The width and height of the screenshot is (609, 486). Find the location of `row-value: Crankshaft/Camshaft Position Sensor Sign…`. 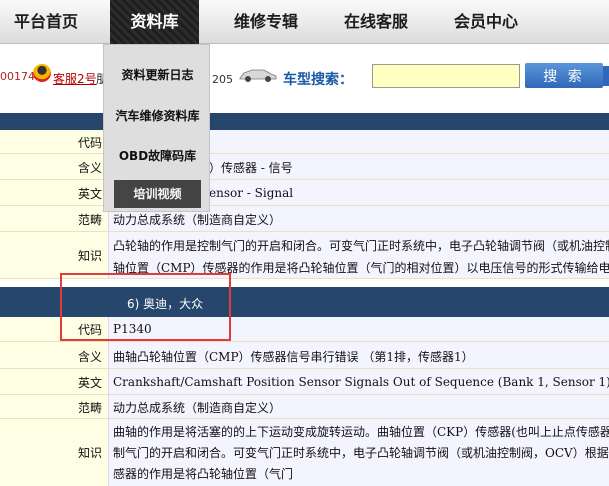

row-value: Crankshaft/Camshaft Position Sensor Sign… is located at coordinates (358, 381).